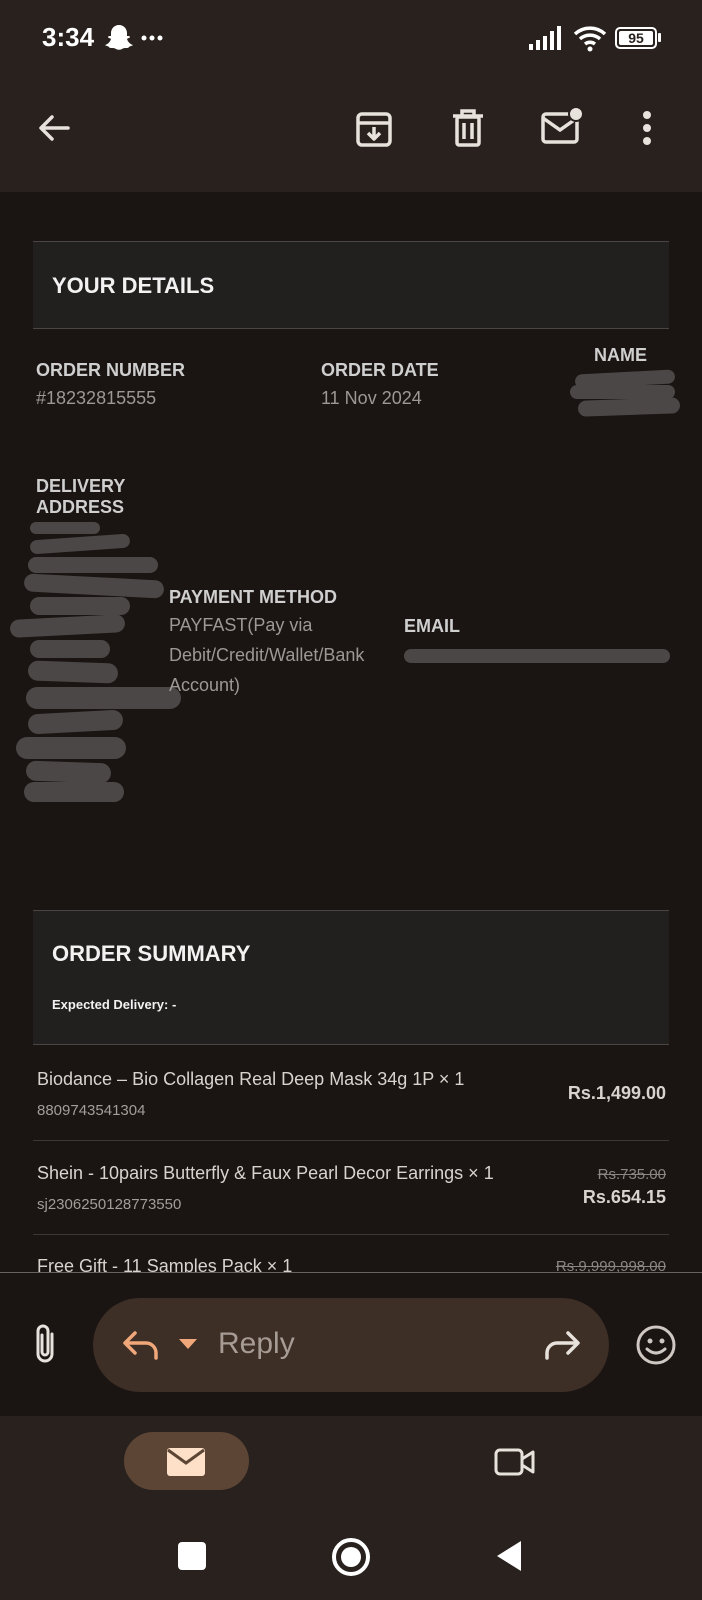 The width and height of the screenshot is (702, 1600). I want to click on email-redaction, so click(537, 656).